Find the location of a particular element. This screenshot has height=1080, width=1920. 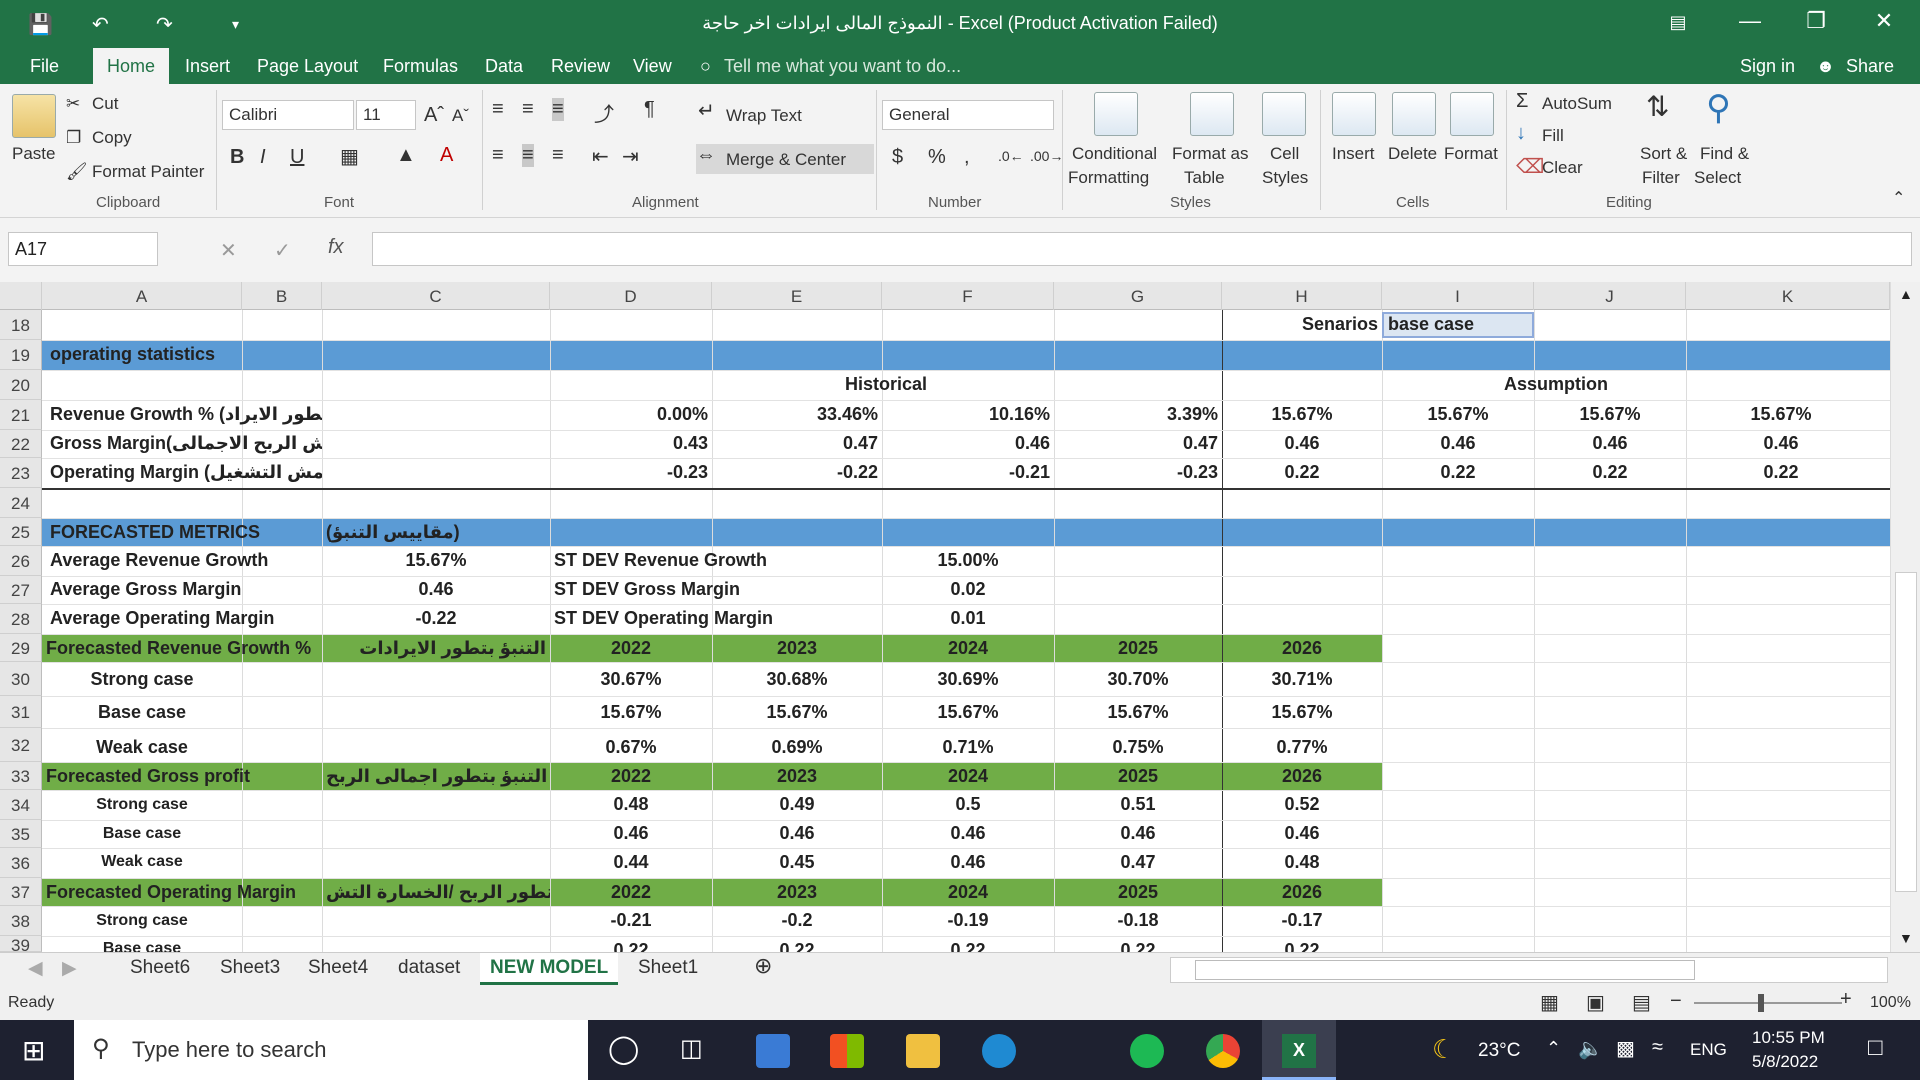

zoom-out-icon: − is located at coordinates (1676, 1001).